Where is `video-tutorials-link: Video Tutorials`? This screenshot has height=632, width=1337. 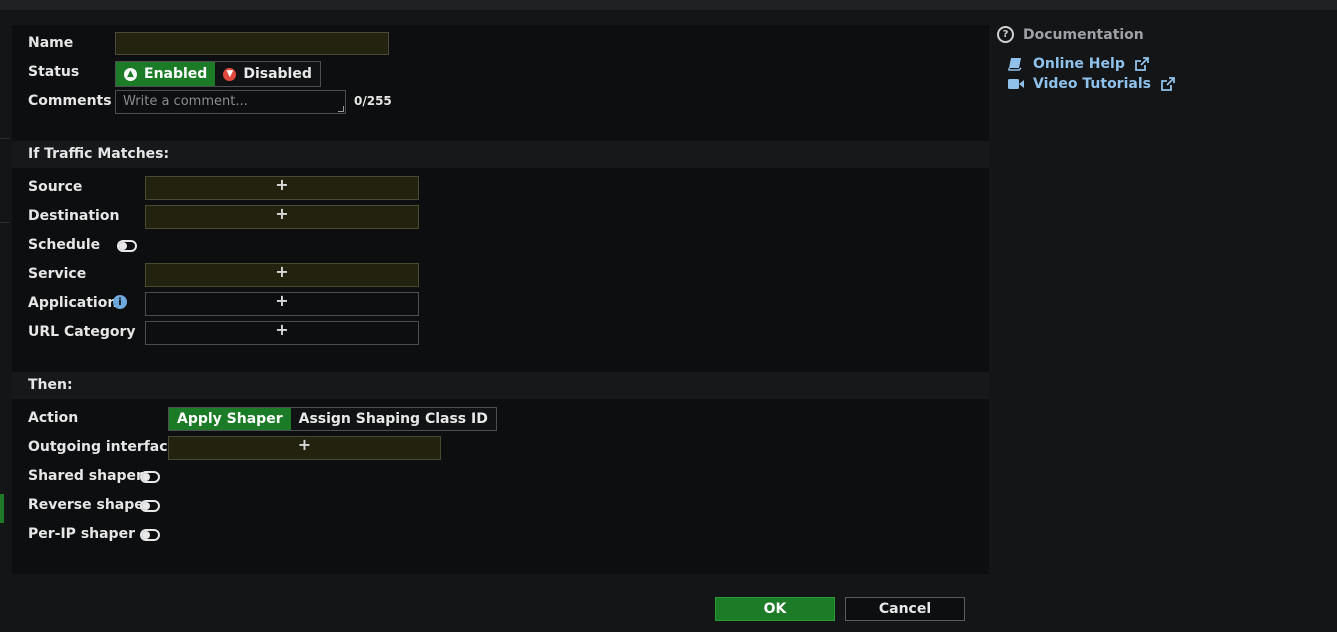 video-tutorials-link: Video Tutorials is located at coordinates (1091, 84).